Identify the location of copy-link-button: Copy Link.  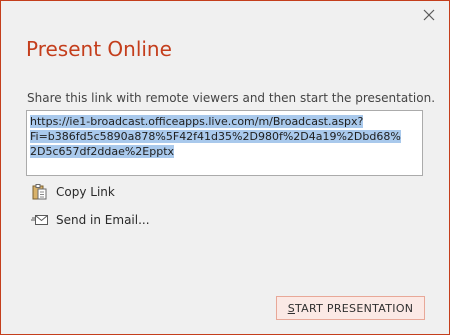
(73, 192).